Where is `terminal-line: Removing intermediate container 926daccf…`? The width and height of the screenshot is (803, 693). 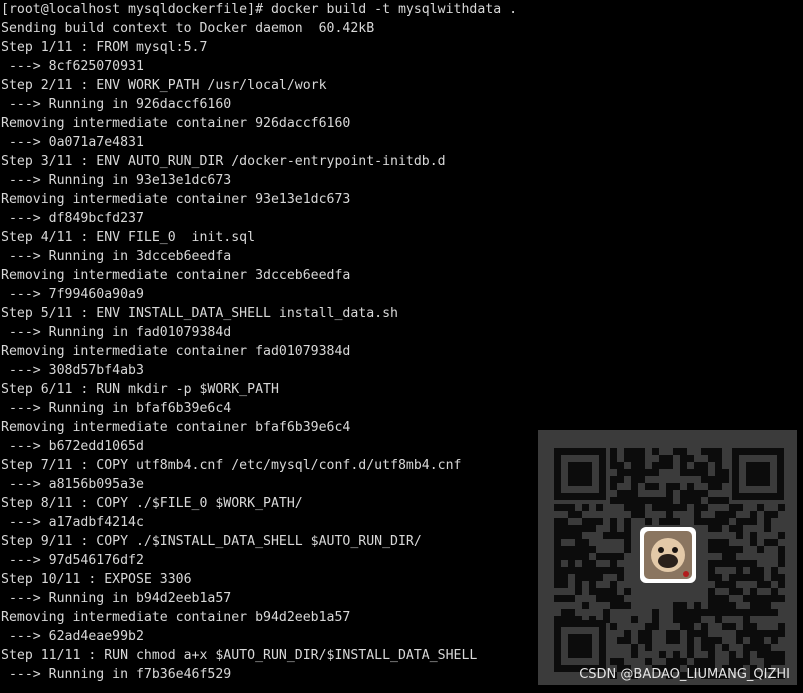
terminal-line: Removing intermediate container 926daccf… is located at coordinates (176, 123).